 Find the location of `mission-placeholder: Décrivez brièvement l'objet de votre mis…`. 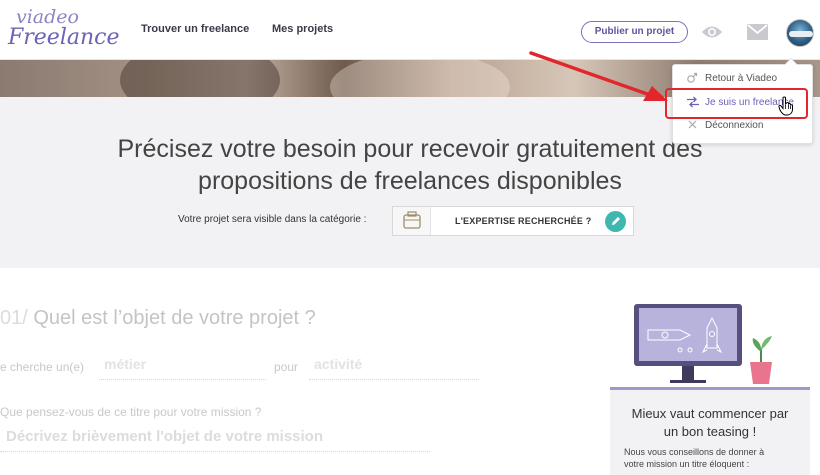

mission-placeholder: Décrivez brièvement l'objet de votre mis… is located at coordinates (165, 436).